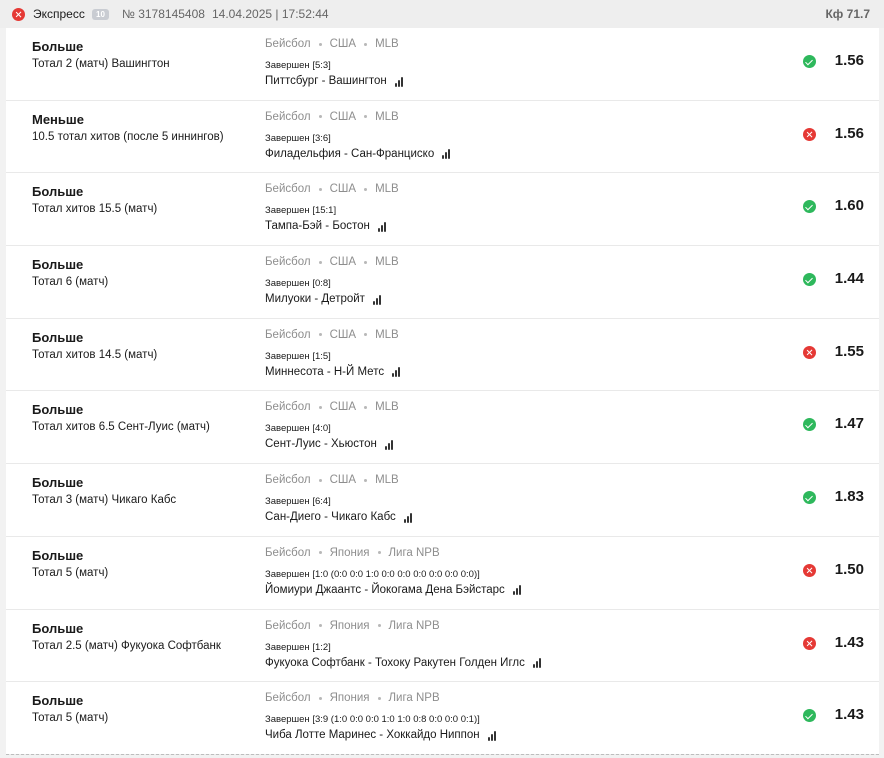 This screenshot has height=758, width=884. I want to click on market-name: Тотал 2 (матч) Вашингтон, so click(101, 64).